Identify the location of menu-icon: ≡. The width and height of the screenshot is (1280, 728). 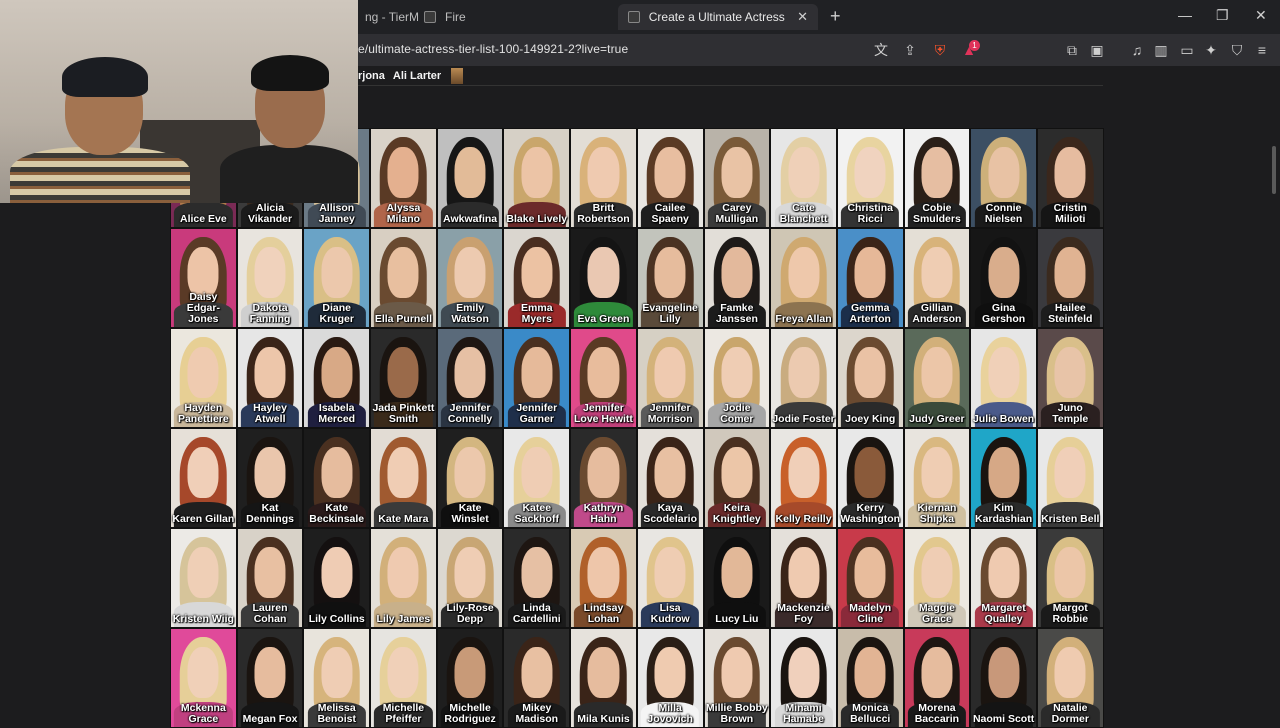
(1262, 50).